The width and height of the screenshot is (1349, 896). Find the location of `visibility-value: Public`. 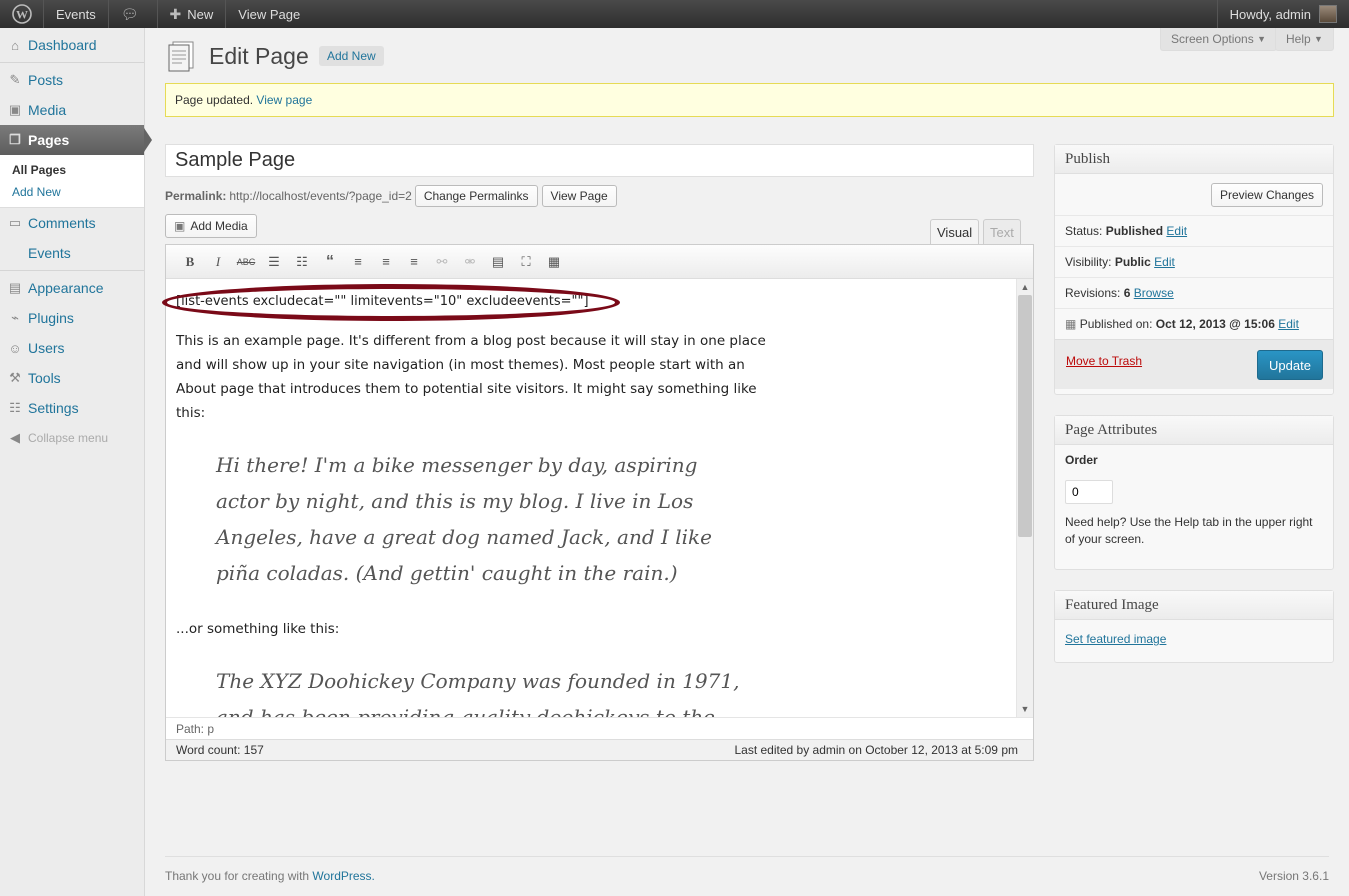

visibility-value: Public is located at coordinates (1132, 262).